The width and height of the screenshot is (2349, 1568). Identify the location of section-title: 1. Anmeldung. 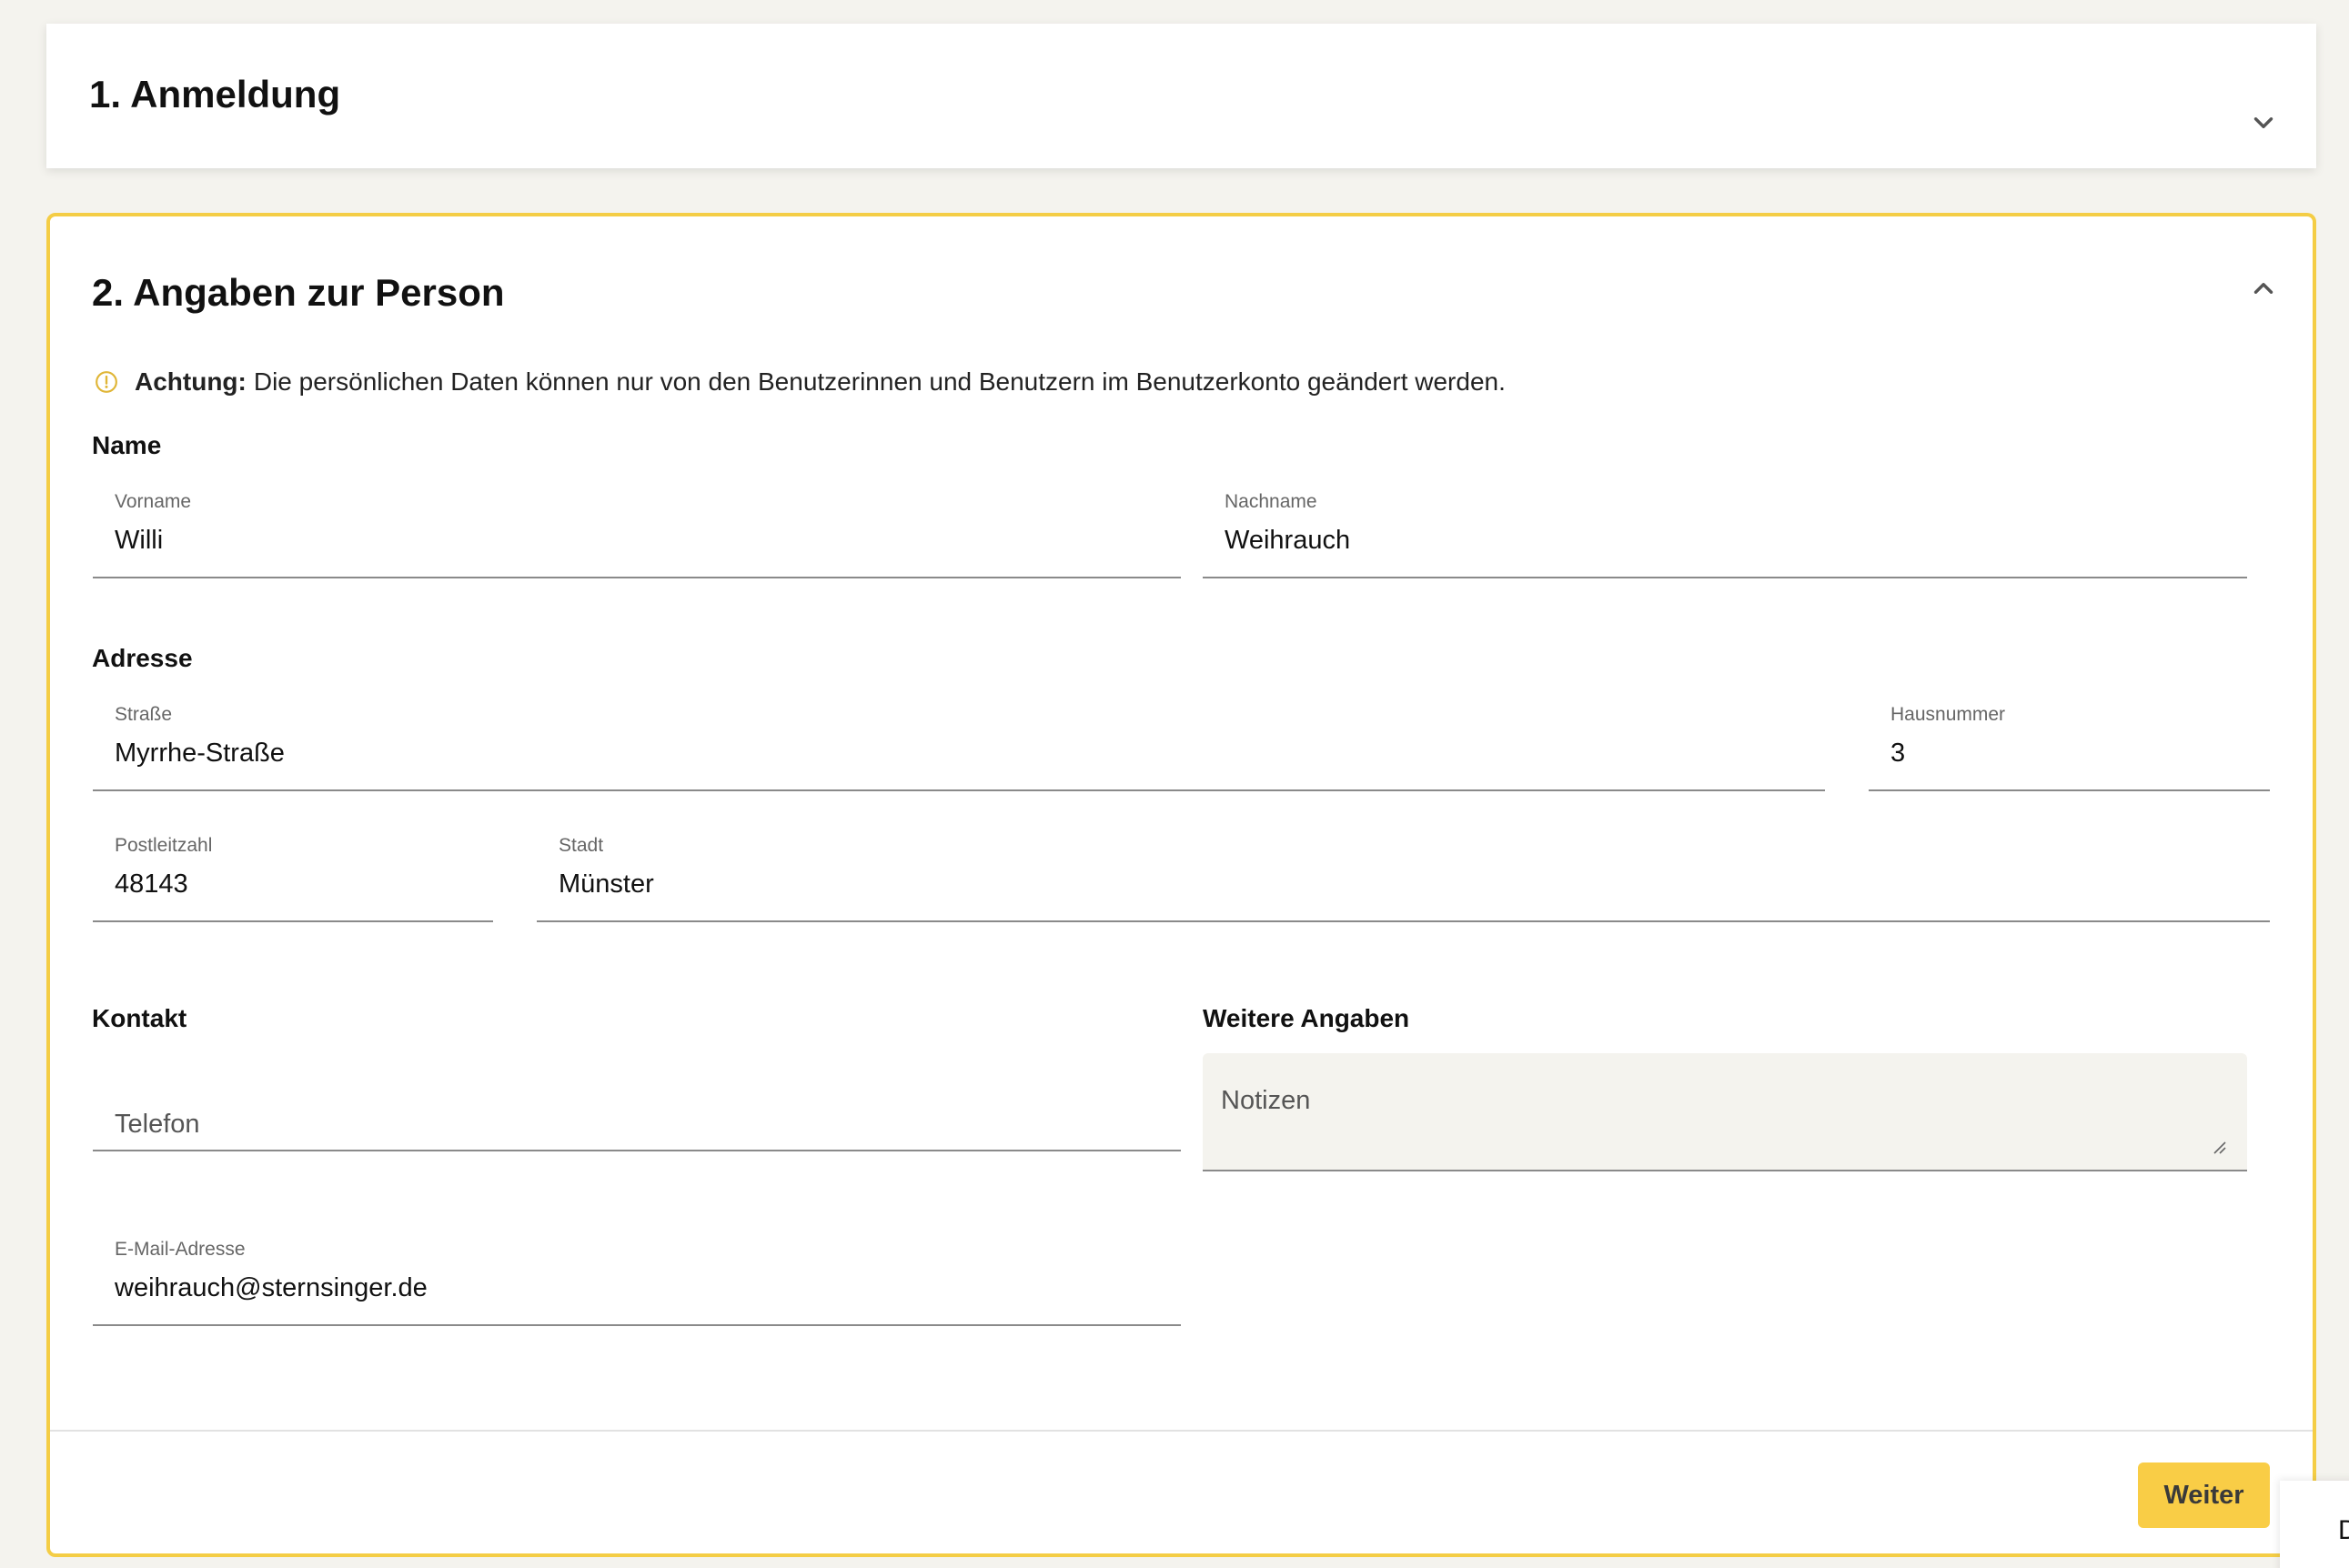
(215, 94).